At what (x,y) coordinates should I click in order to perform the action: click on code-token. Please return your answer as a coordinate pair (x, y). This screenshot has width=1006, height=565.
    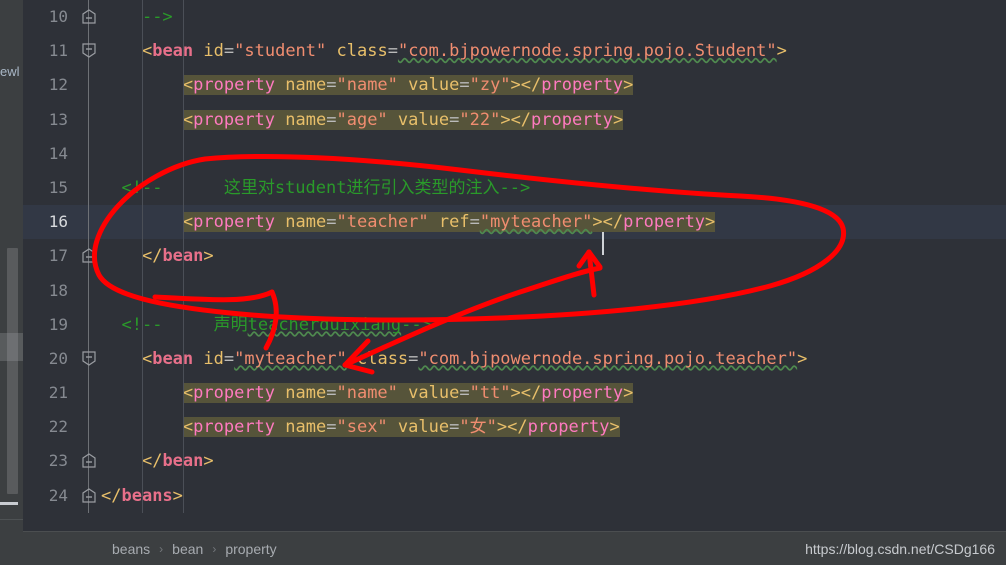
    Looking at the image, I should click on (403, 85).